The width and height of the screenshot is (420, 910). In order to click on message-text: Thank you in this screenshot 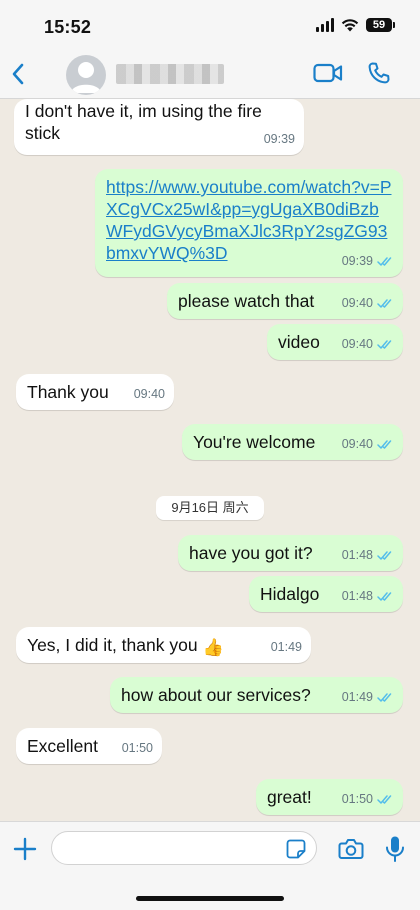, I will do `click(68, 392)`.